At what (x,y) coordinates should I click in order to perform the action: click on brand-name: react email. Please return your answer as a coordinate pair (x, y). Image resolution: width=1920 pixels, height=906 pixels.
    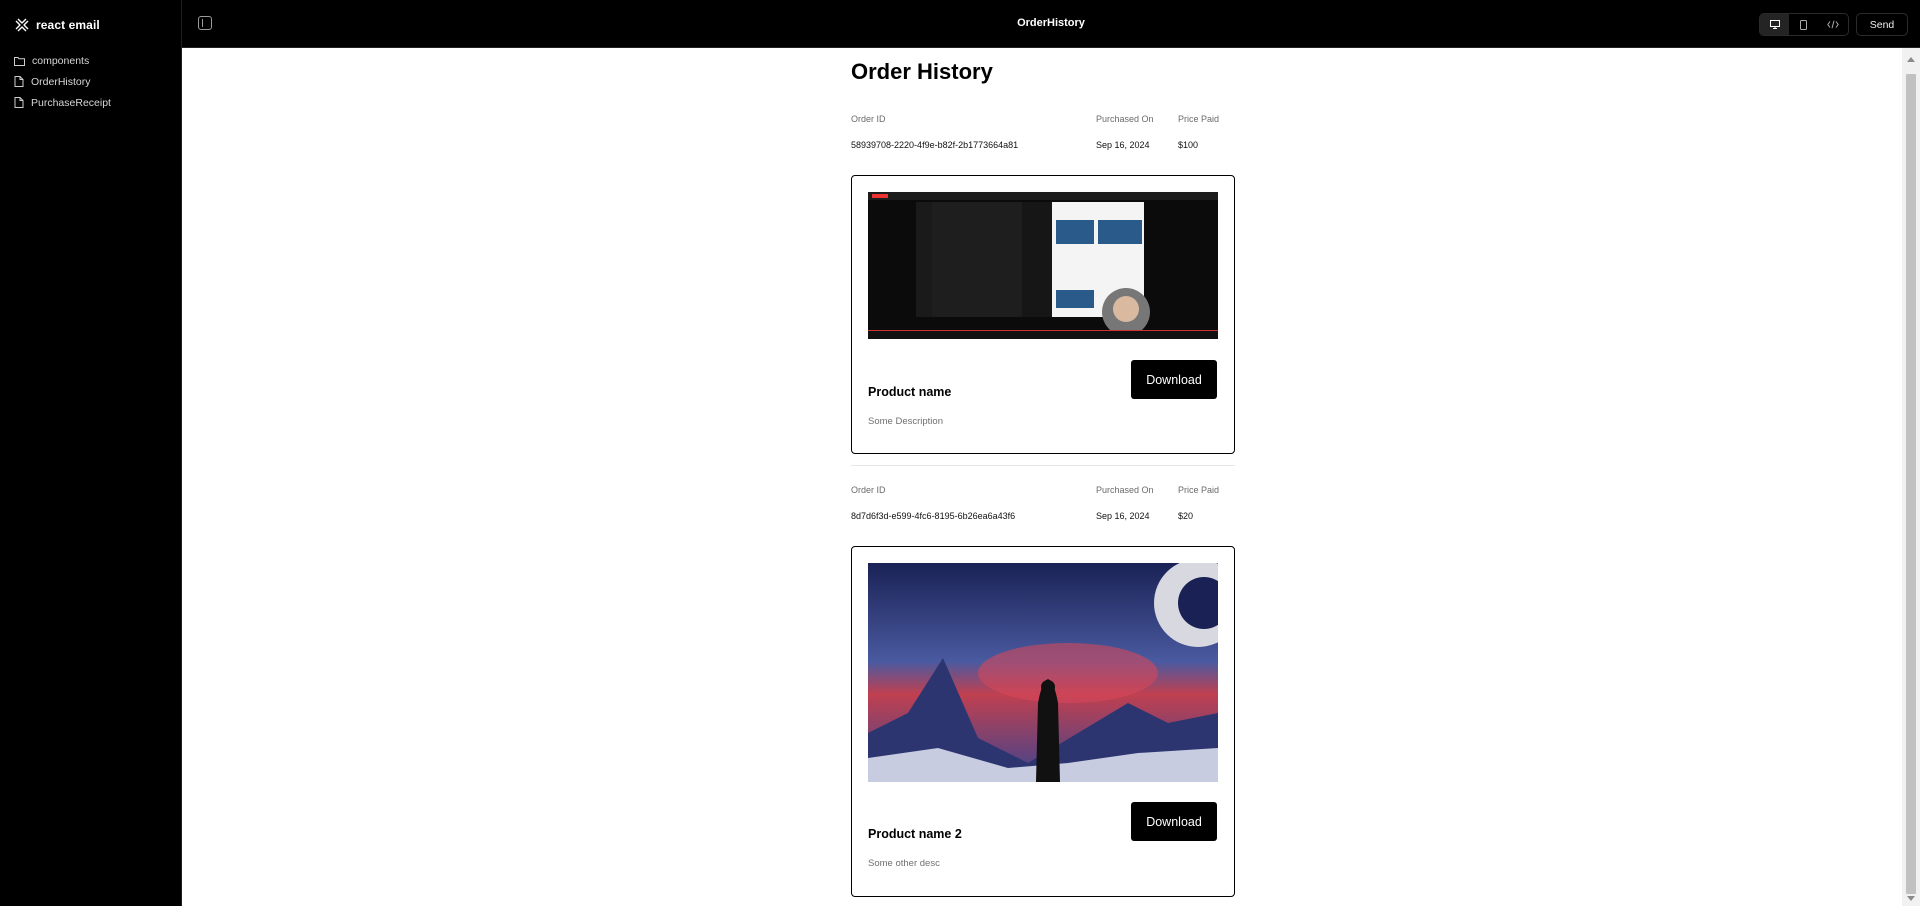
    Looking at the image, I should click on (68, 25).